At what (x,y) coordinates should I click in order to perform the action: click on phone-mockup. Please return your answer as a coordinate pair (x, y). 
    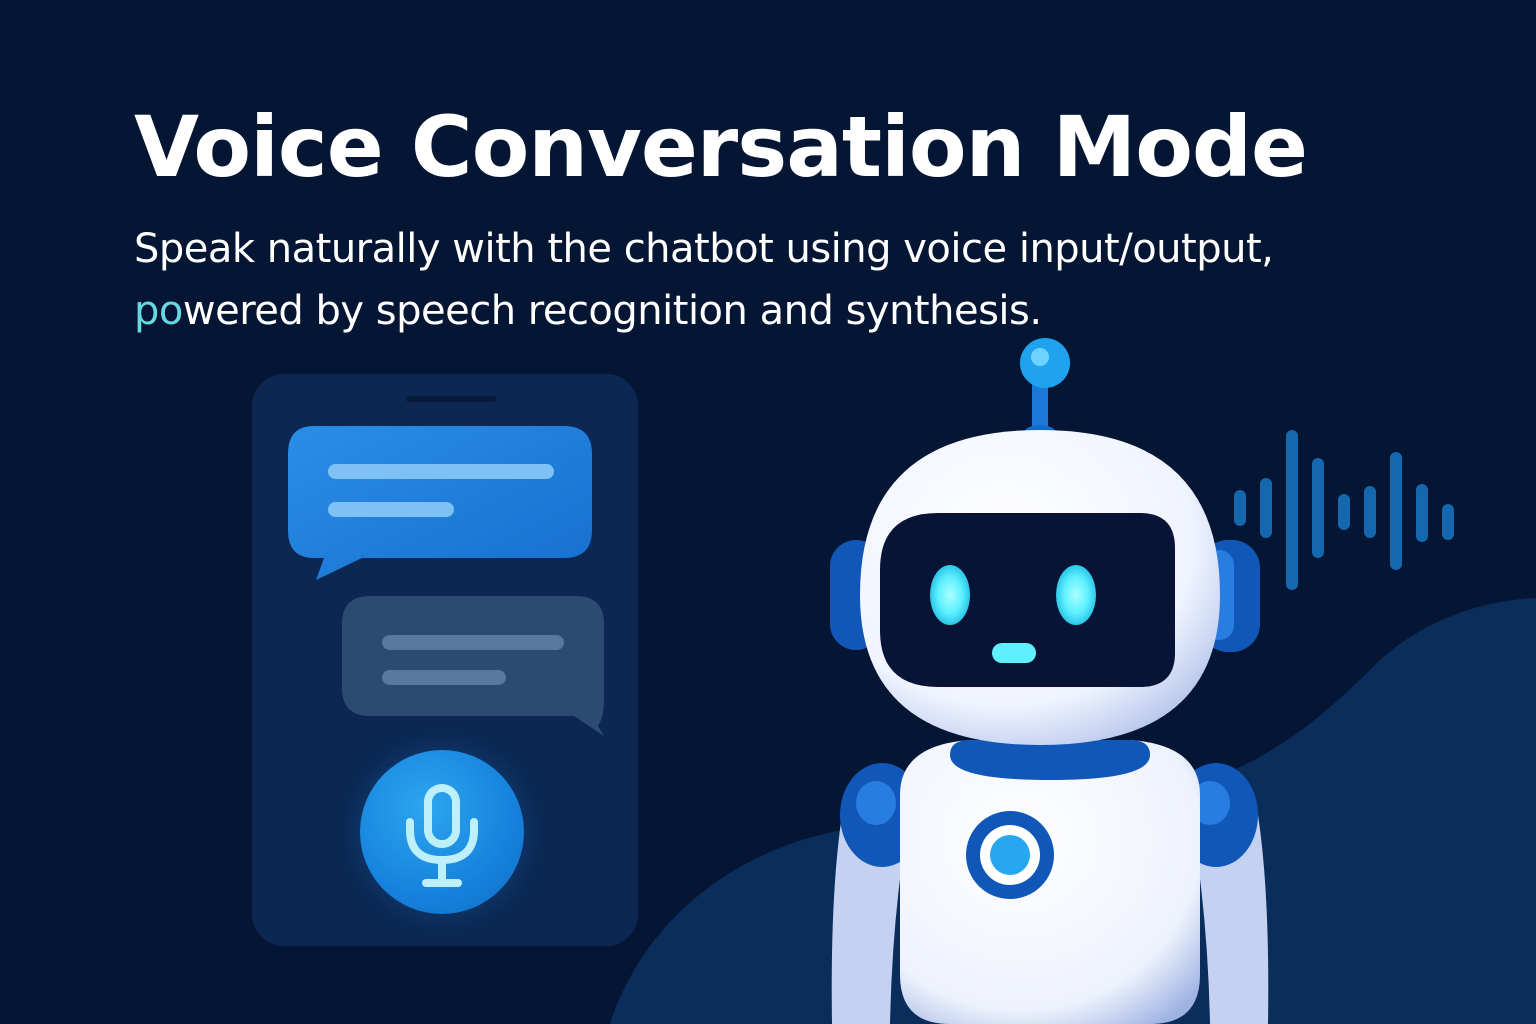
    Looking at the image, I should click on (445, 660).